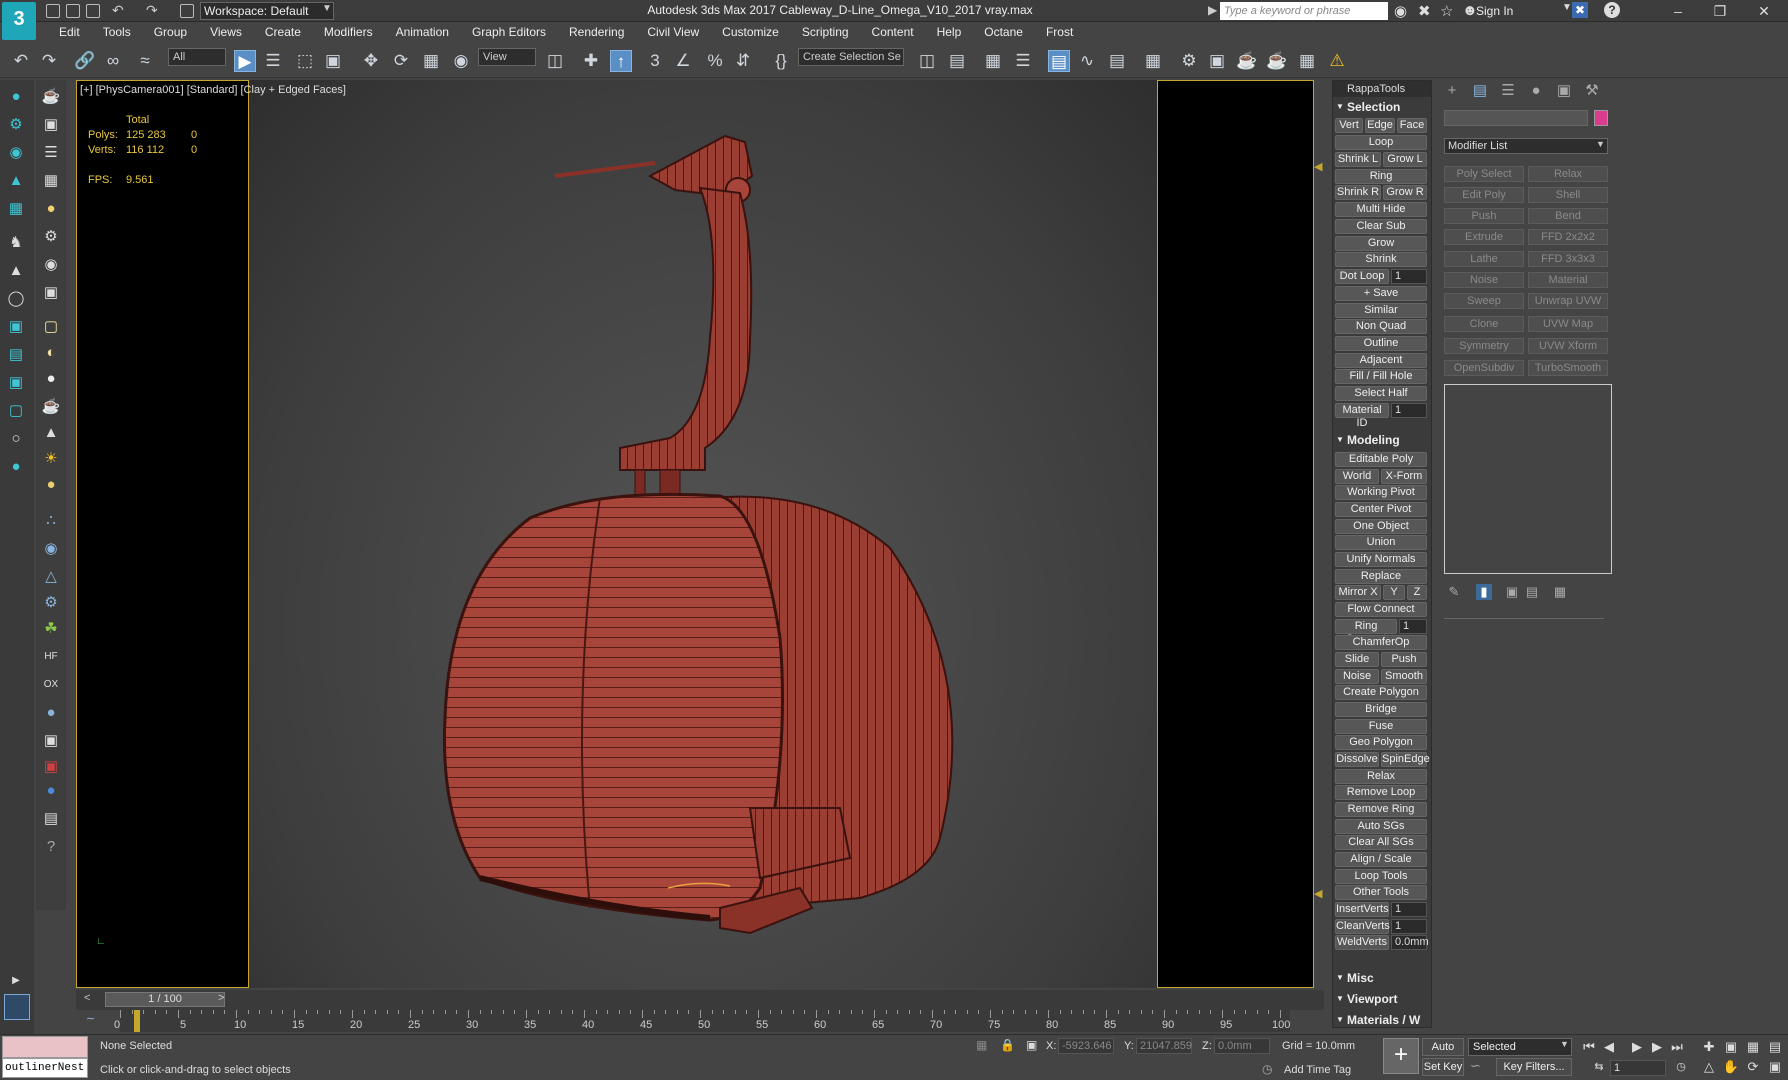 The height and width of the screenshot is (1080, 1788). I want to click on bridge-button: Bridge, so click(1381, 709).